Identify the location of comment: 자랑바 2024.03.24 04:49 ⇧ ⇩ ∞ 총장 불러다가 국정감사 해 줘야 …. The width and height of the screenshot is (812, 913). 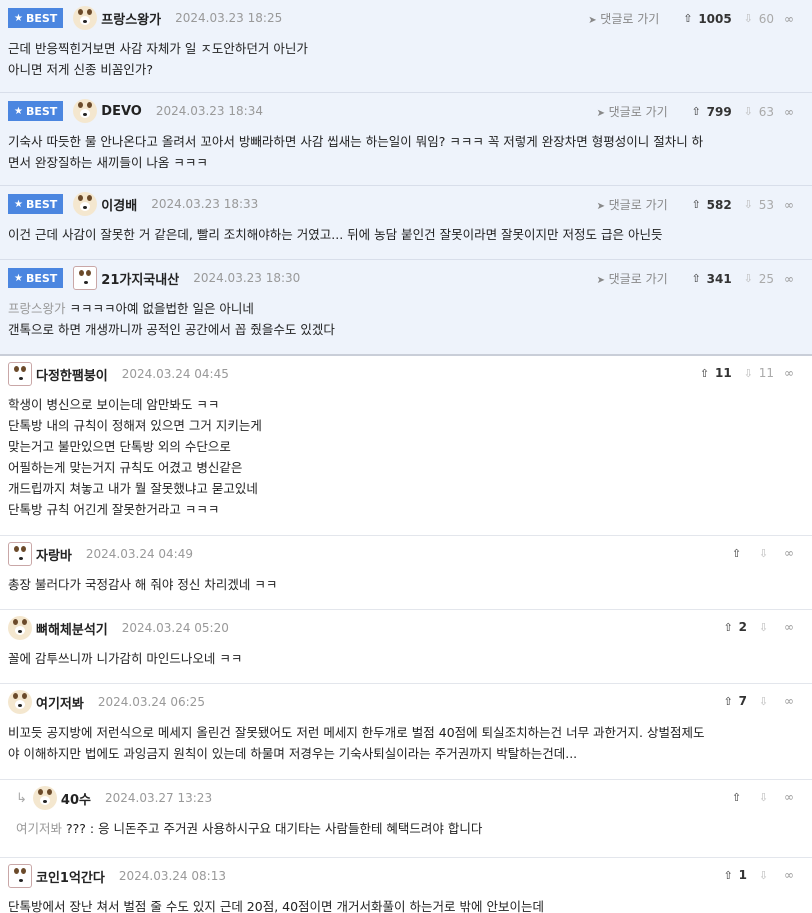
(406, 573).